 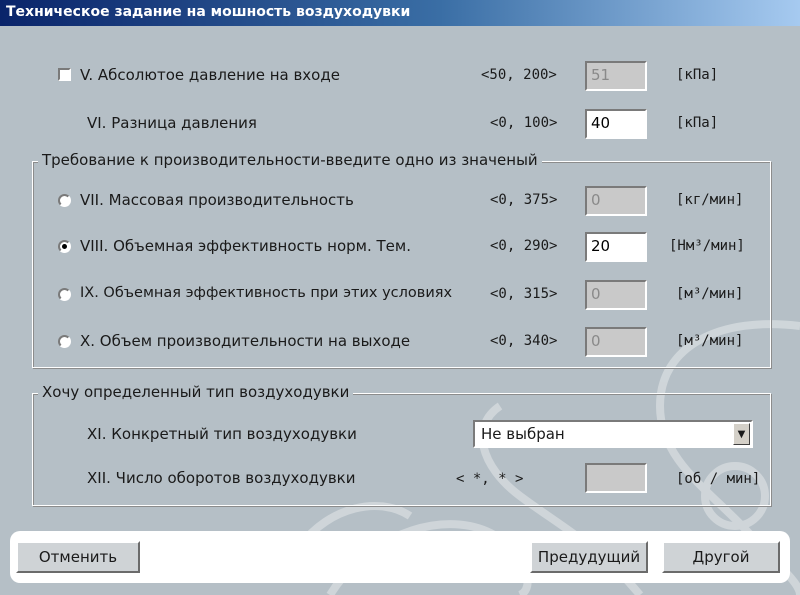 What do you see at coordinates (710, 341) in the screenshot?
I see `outlet-volume-unit: [м³/мин]` at bounding box center [710, 341].